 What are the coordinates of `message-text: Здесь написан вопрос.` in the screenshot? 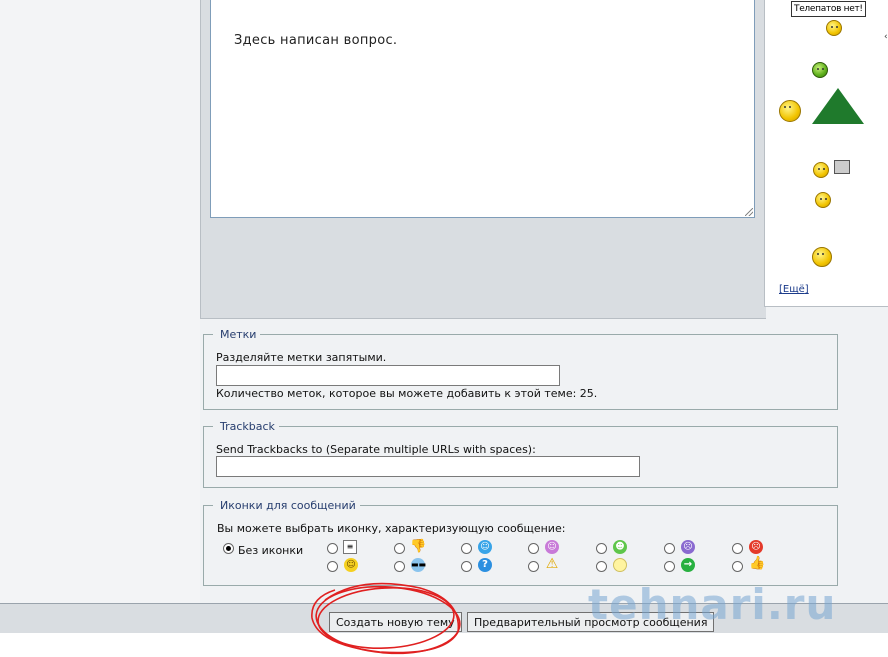 It's located at (316, 40).